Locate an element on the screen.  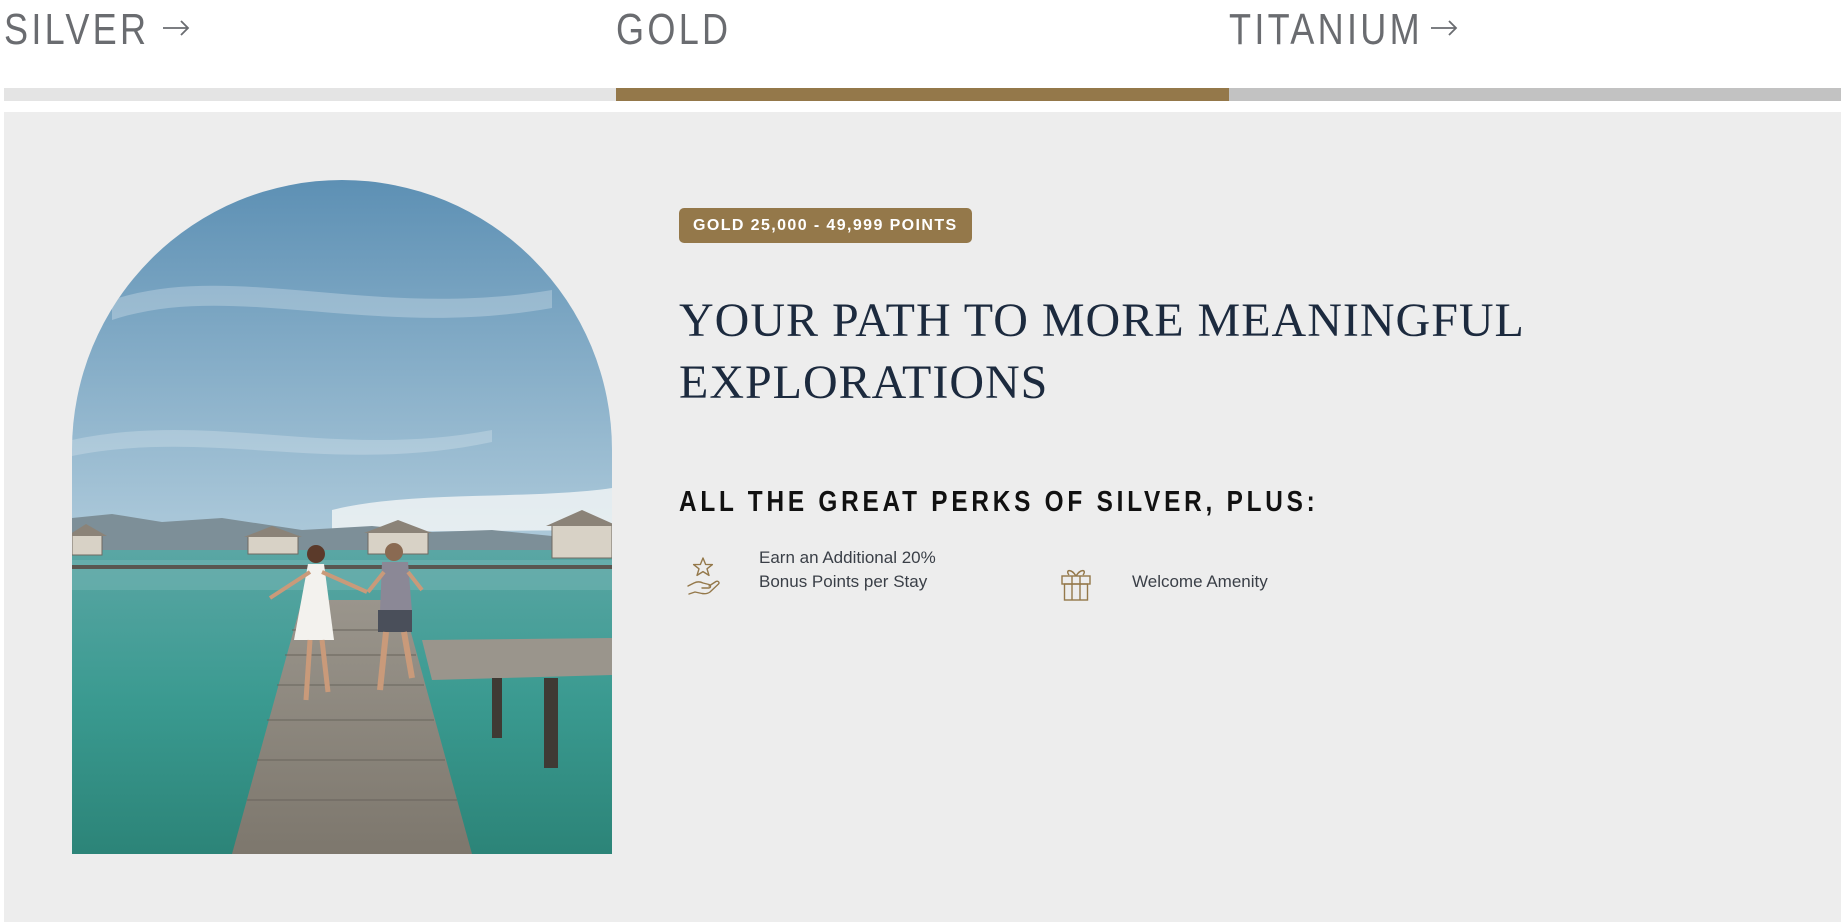
tab-silver: SILVER is located at coordinates (310, 50).